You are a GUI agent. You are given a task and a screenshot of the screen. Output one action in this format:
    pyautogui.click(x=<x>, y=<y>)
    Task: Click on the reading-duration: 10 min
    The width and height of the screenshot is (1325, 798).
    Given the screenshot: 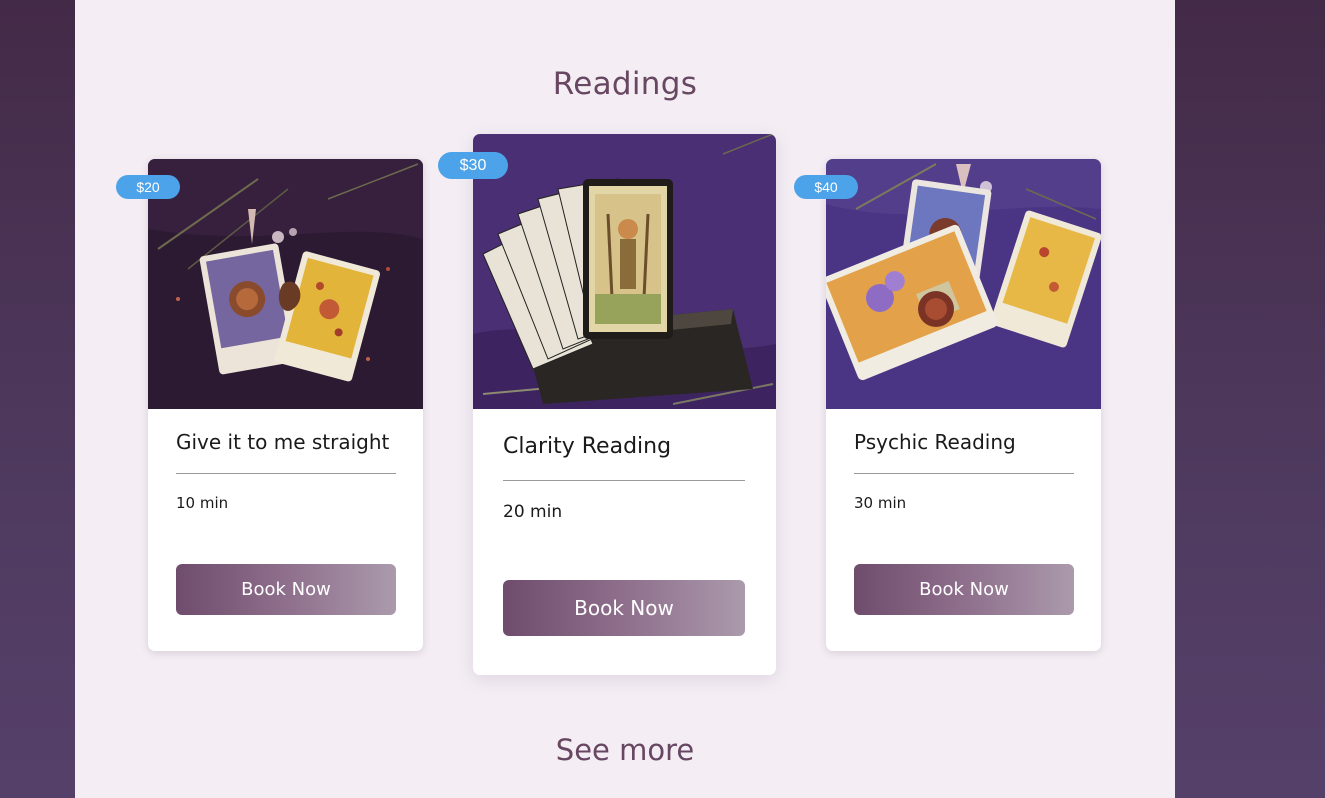 What is the action you would take?
    pyautogui.click(x=202, y=503)
    